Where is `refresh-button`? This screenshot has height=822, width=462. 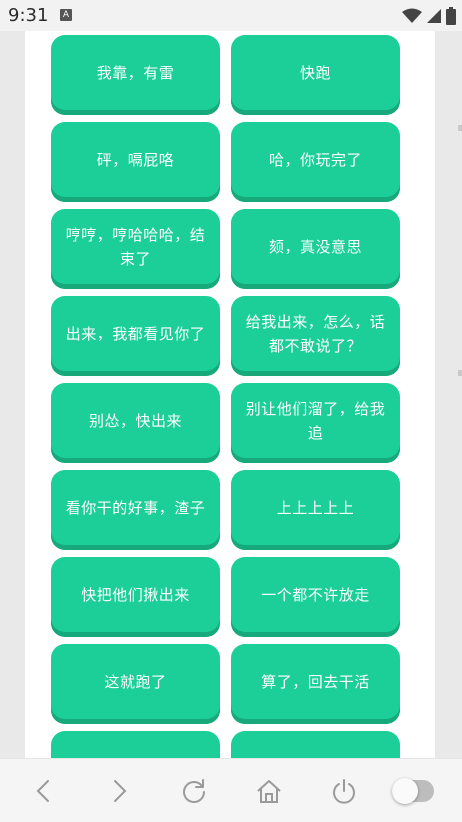
refresh-button is located at coordinates (194, 791).